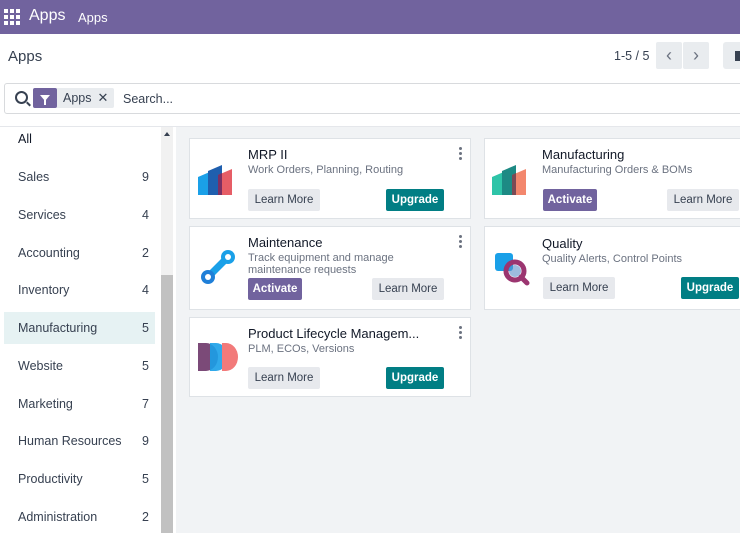 The height and width of the screenshot is (533, 740). I want to click on facet-remove-icon: ✕, so click(106, 98).